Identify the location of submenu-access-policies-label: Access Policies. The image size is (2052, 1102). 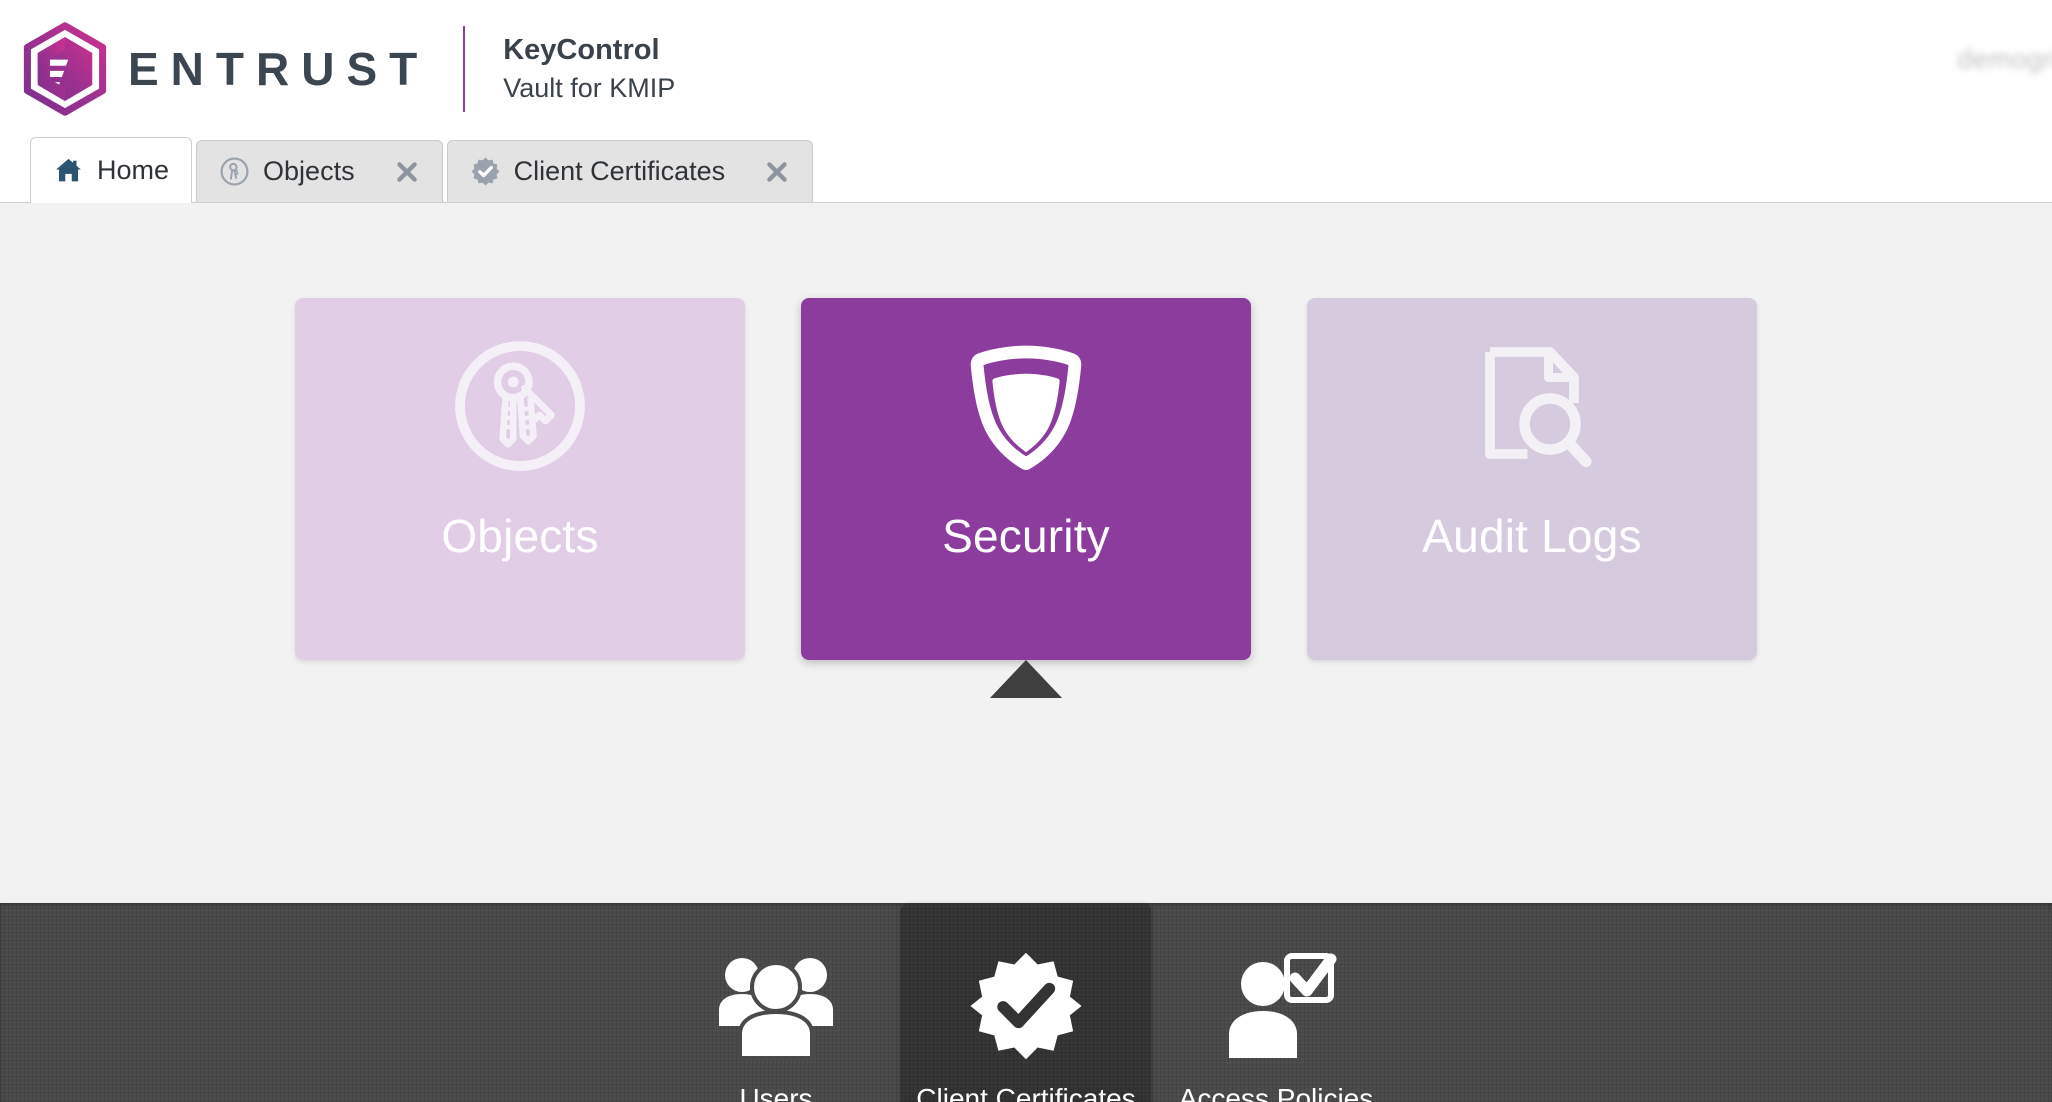
(1276, 1092).